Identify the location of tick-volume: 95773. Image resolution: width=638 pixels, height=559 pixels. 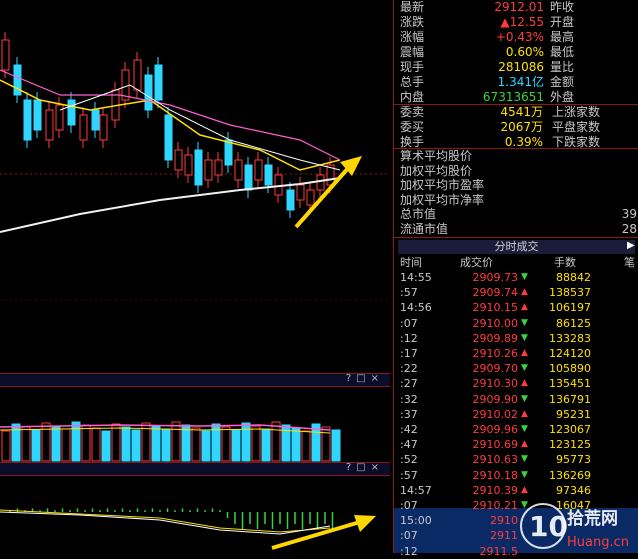
(573, 460).